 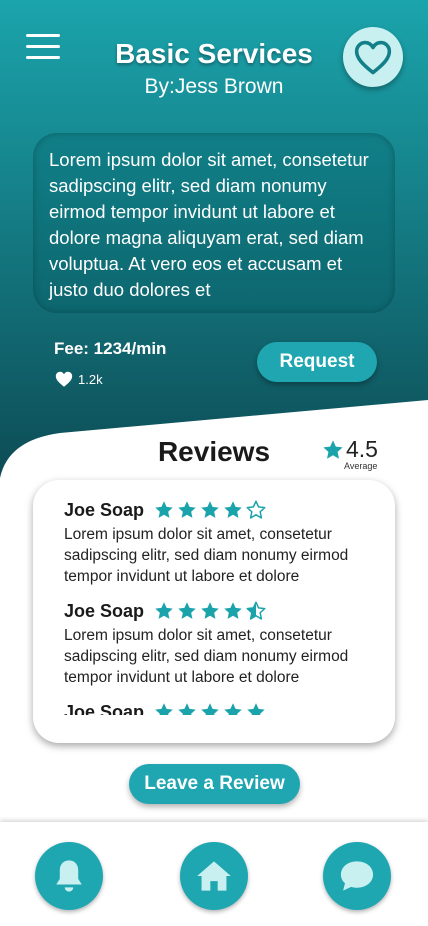 I want to click on home-icon, so click(x=214, y=876).